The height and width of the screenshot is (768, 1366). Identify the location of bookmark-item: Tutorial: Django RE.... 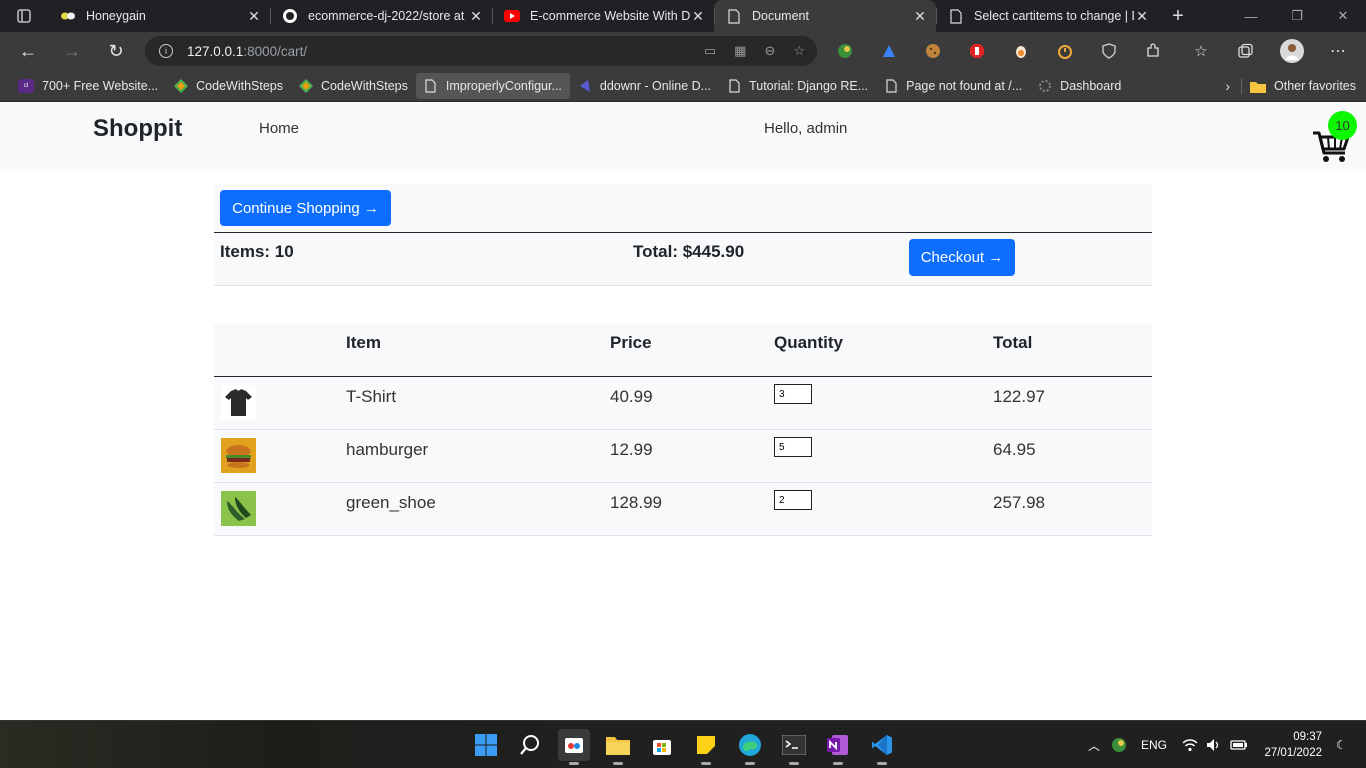
(797, 86).